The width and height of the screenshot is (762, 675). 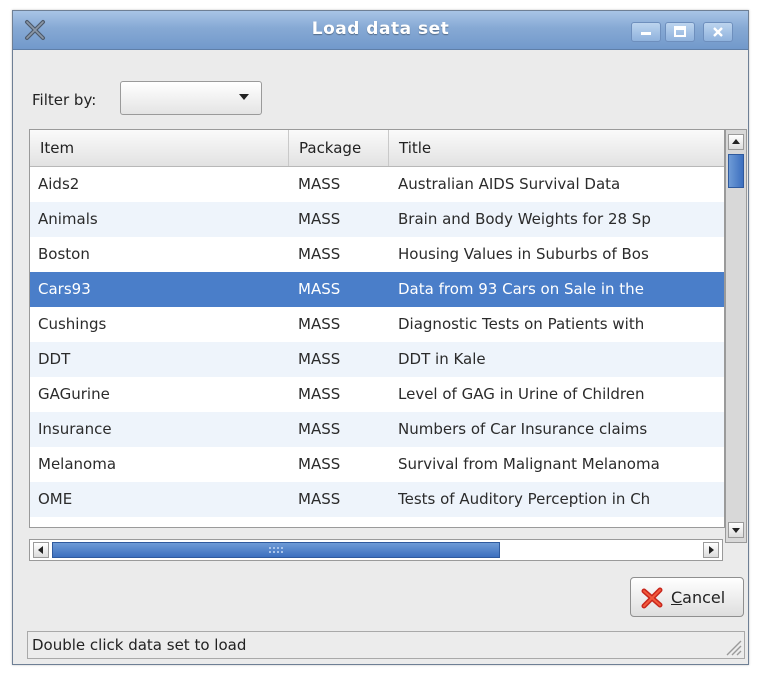 I want to click on minimize-button, so click(x=646, y=32).